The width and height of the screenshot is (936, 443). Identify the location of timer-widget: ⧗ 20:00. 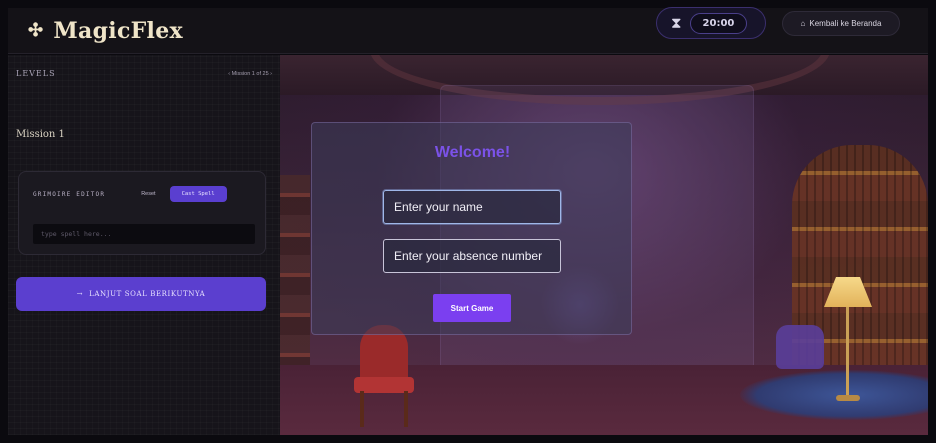
(711, 23).